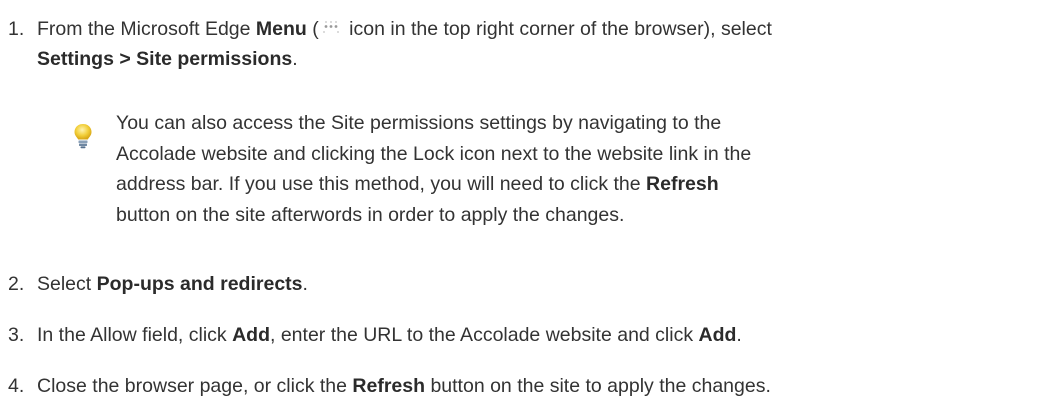 The image size is (1041, 414). What do you see at coordinates (536, 284) in the screenshot?
I see `step-text: Select Pop-ups and redirects.` at bounding box center [536, 284].